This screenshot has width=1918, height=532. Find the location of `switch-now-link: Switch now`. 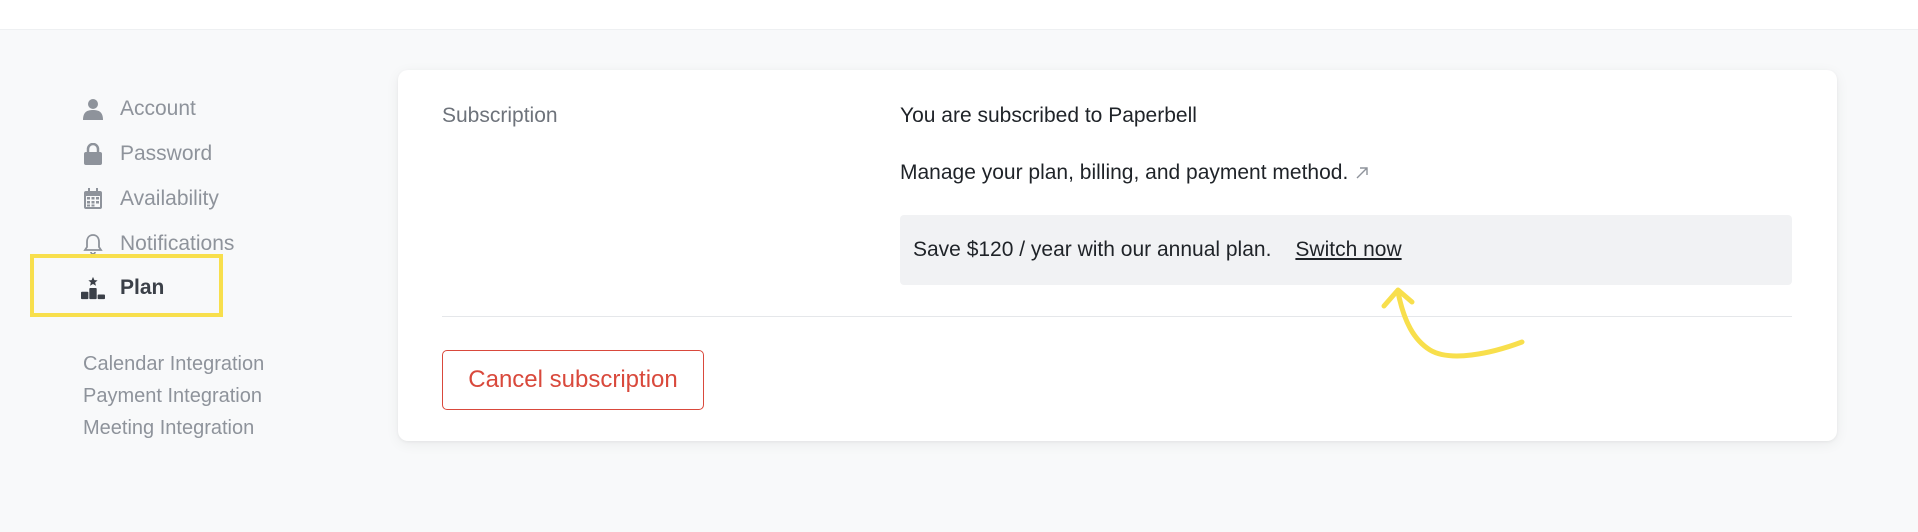

switch-now-link: Switch now is located at coordinates (1348, 250).